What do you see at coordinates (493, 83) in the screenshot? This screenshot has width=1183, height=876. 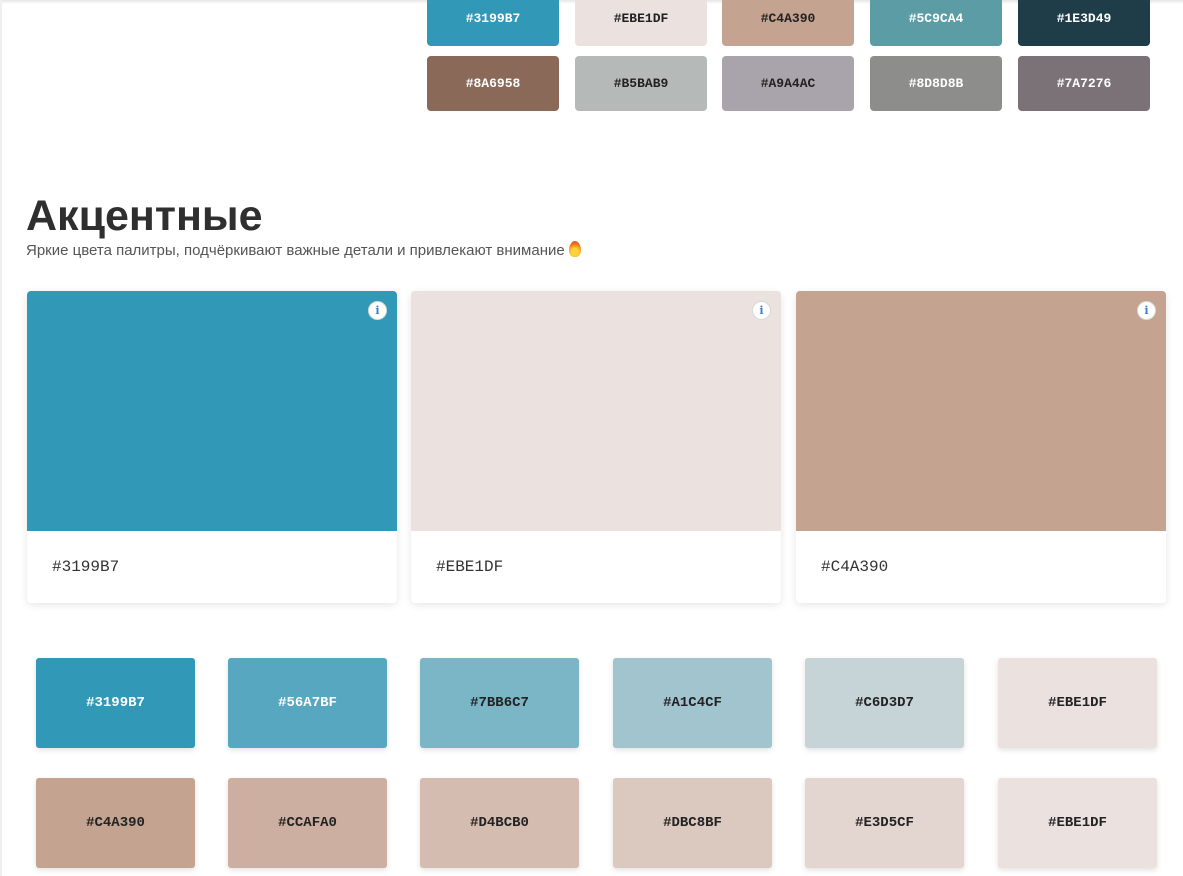 I see `top-swatch: #8A6958` at bounding box center [493, 83].